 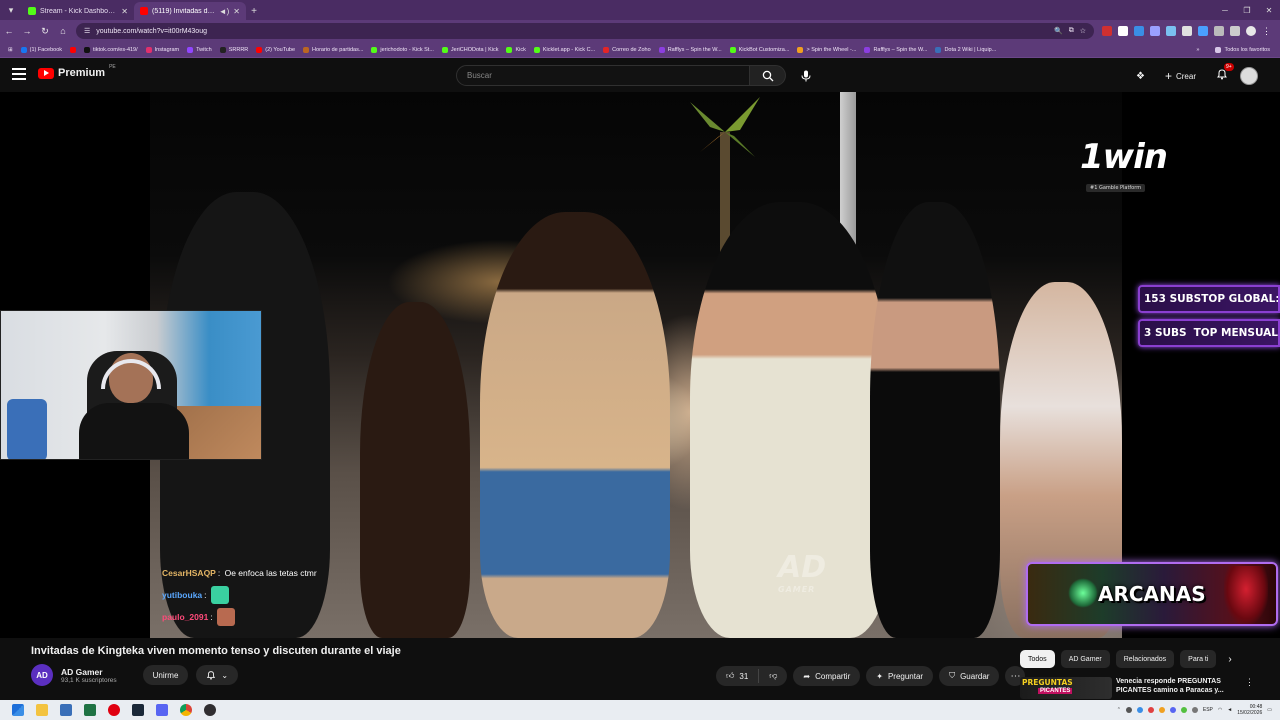 What do you see at coordinates (210, 710) in the screenshot?
I see `obs-icon` at bounding box center [210, 710].